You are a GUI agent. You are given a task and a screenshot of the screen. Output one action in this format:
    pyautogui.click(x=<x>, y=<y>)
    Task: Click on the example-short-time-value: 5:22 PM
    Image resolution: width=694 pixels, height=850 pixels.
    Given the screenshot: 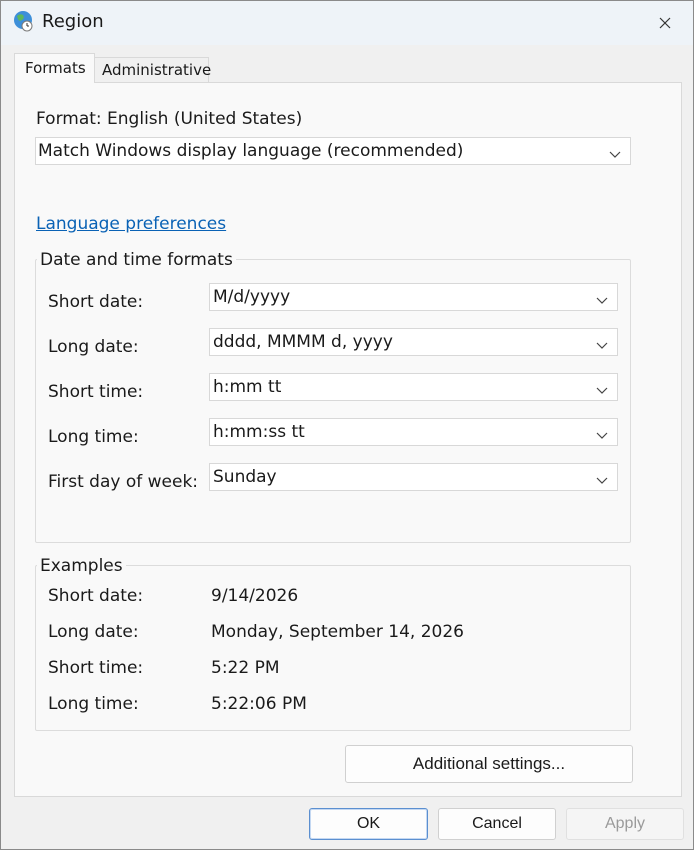 What is the action you would take?
    pyautogui.click(x=245, y=668)
    